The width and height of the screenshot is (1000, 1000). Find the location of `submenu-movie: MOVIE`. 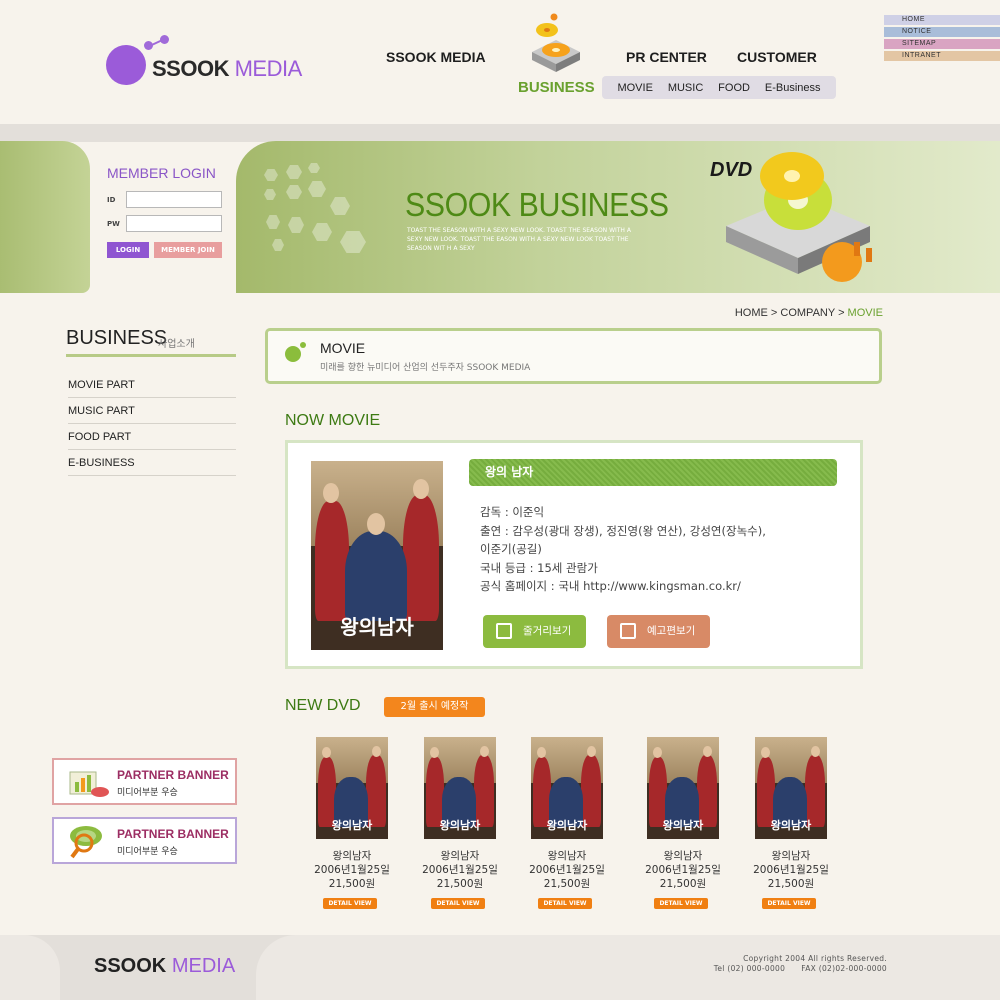

submenu-movie: MOVIE is located at coordinates (634, 88).